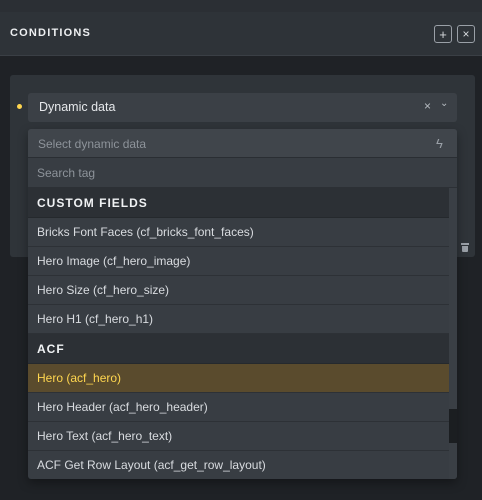  Describe the element at coordinates (238, 261) in the screenshot. I see `list-item: Hero Image (cf_hero_image)` at that location.